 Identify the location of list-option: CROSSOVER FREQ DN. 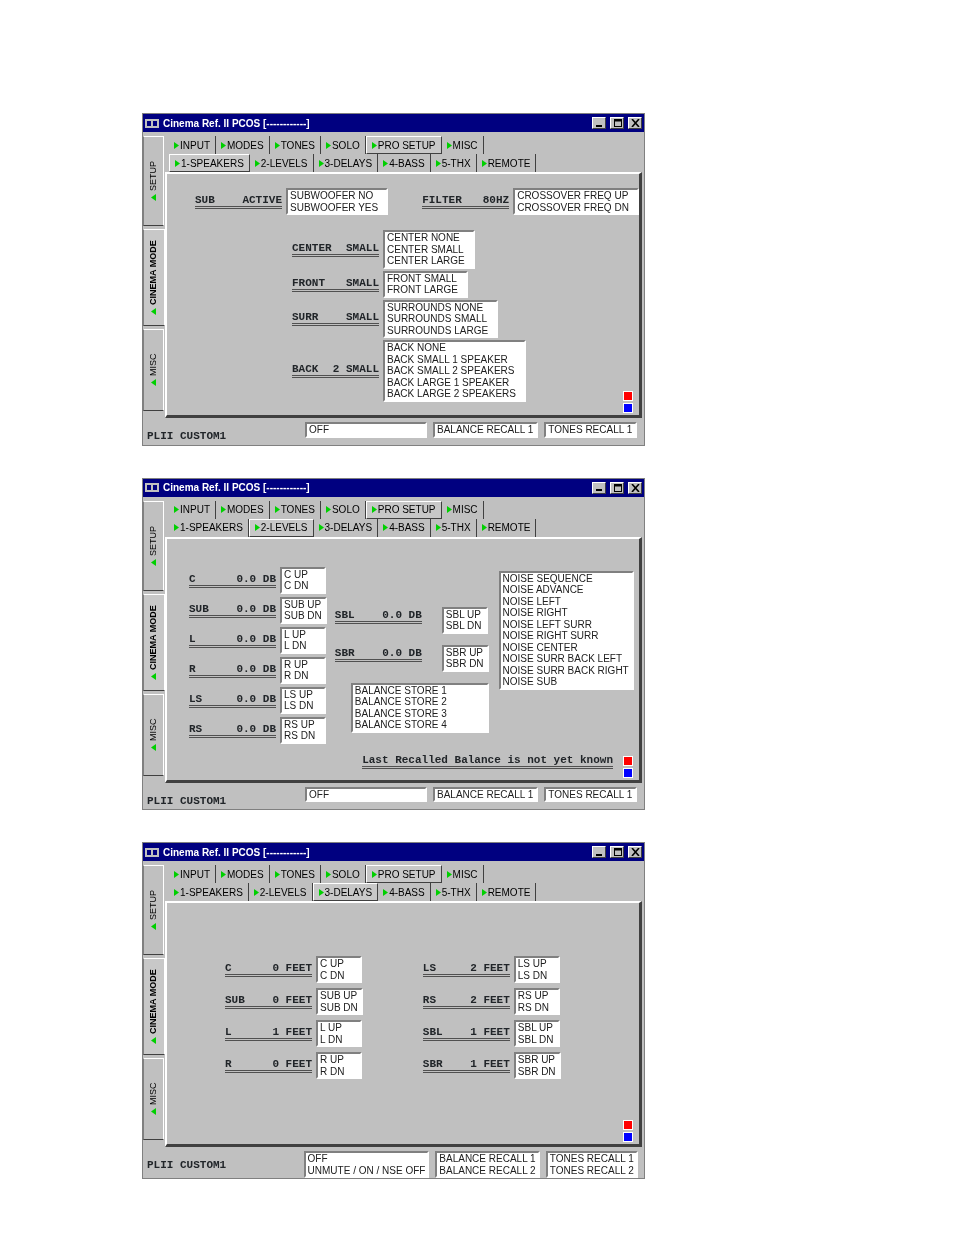
(573, 207).